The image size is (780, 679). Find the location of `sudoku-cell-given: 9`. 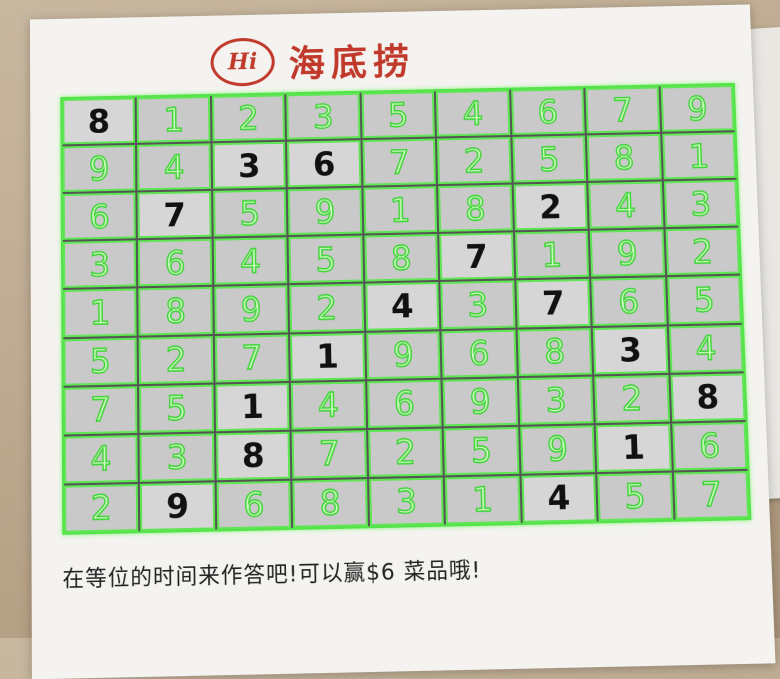

sudoku-cell-given: 9 is located at coordinates (178, 507).